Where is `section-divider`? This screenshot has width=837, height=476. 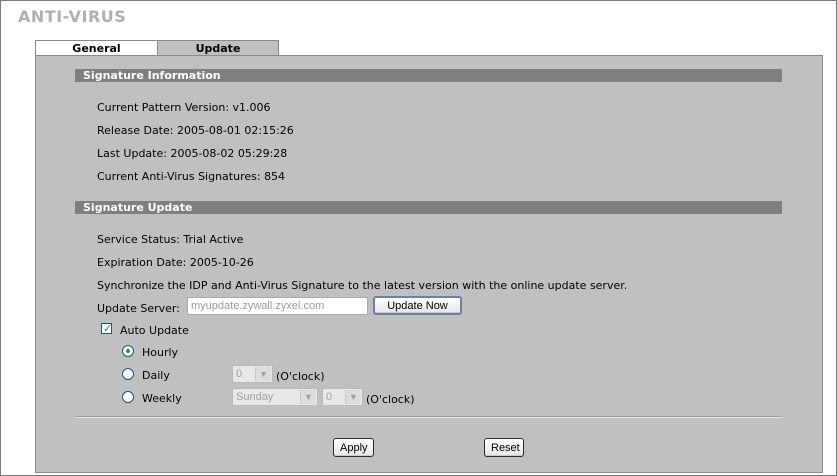 section-divider is located at coordinates (428, 417).